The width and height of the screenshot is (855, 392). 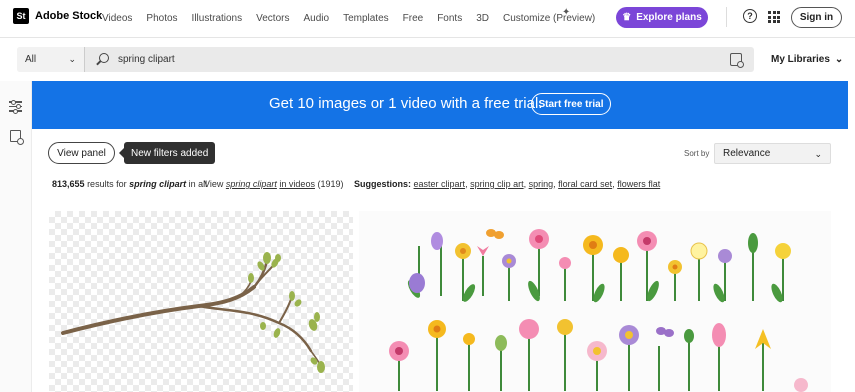 I want to click on filter-sliders-icon, so click(x=15, y=106).